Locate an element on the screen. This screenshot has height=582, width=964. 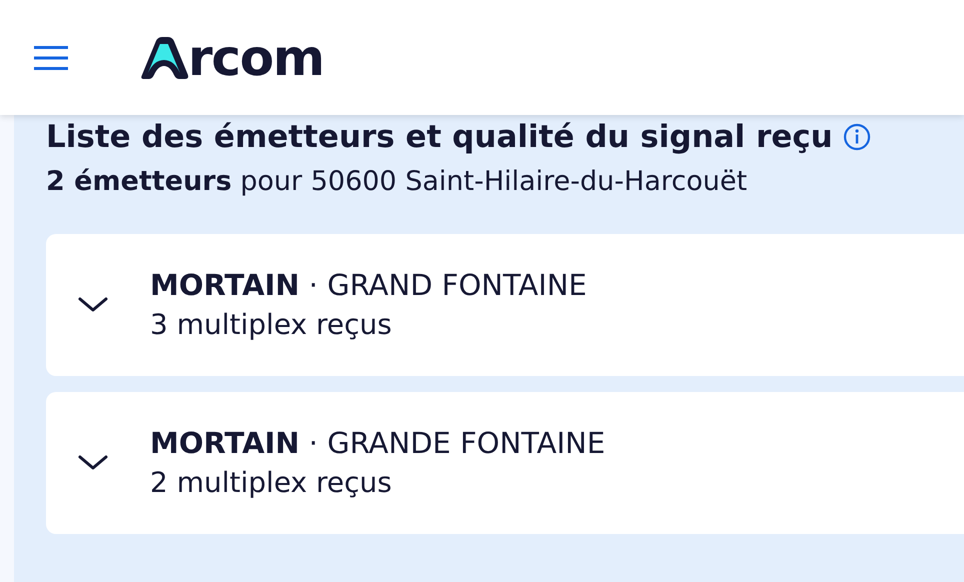
logo-text: rcom is located at coordinates (256, 57).